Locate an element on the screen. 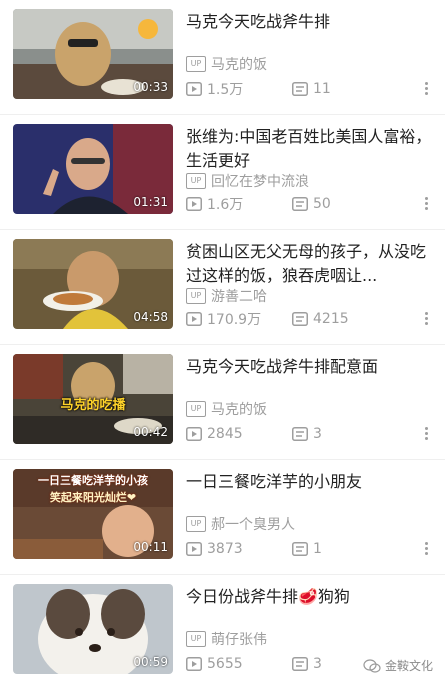  uploader-row: UP 郝一个臭男人 is located at coordinates (240, 524).